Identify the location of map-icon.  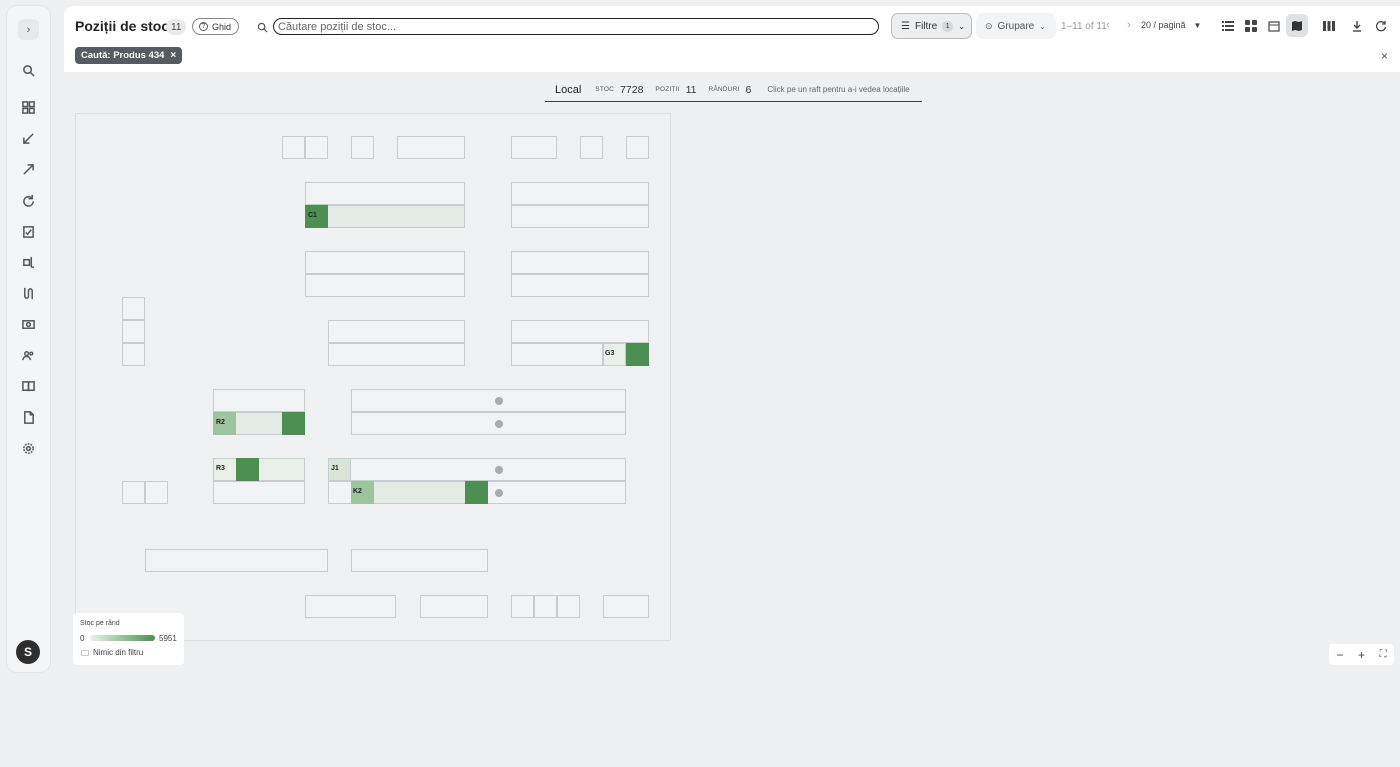
(1297, 25).